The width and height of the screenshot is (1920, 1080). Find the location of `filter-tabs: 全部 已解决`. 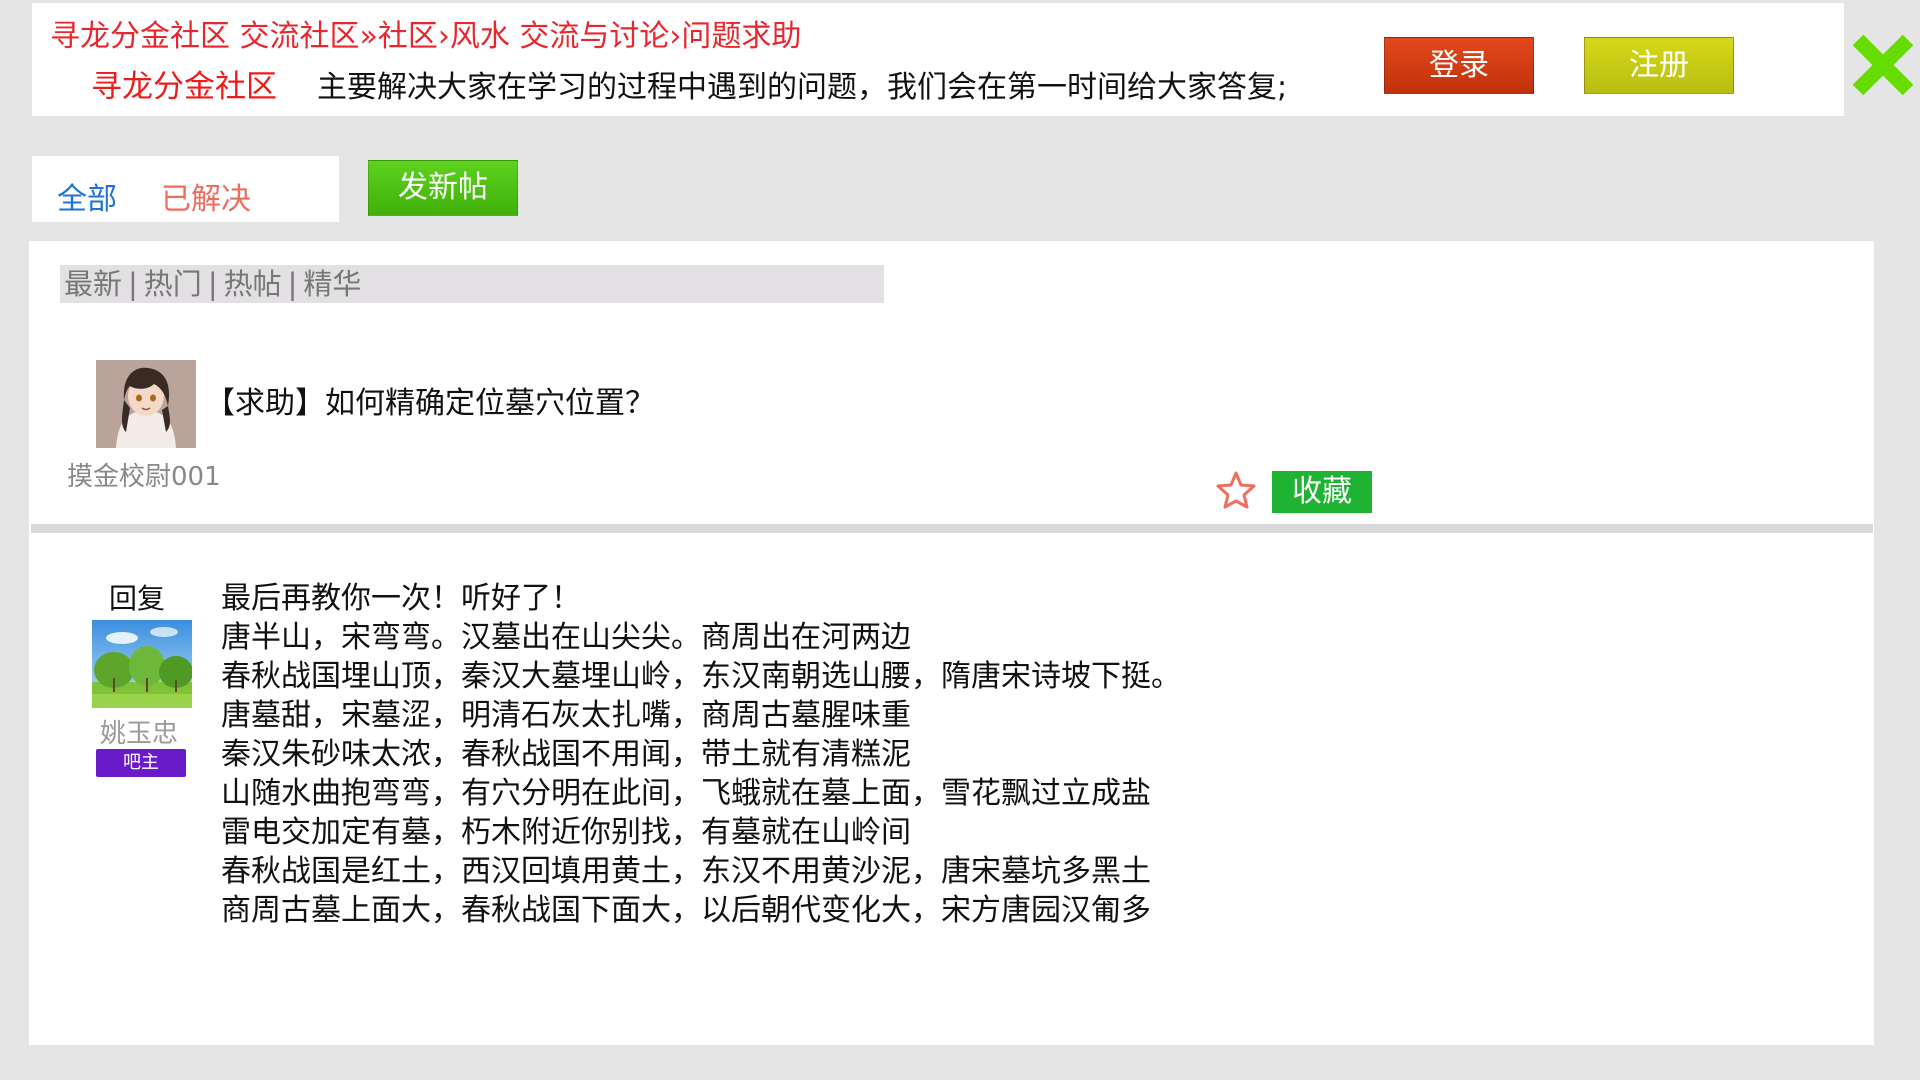

filter-tabs: 全部 已解决 is located at coordinates (185, 189).